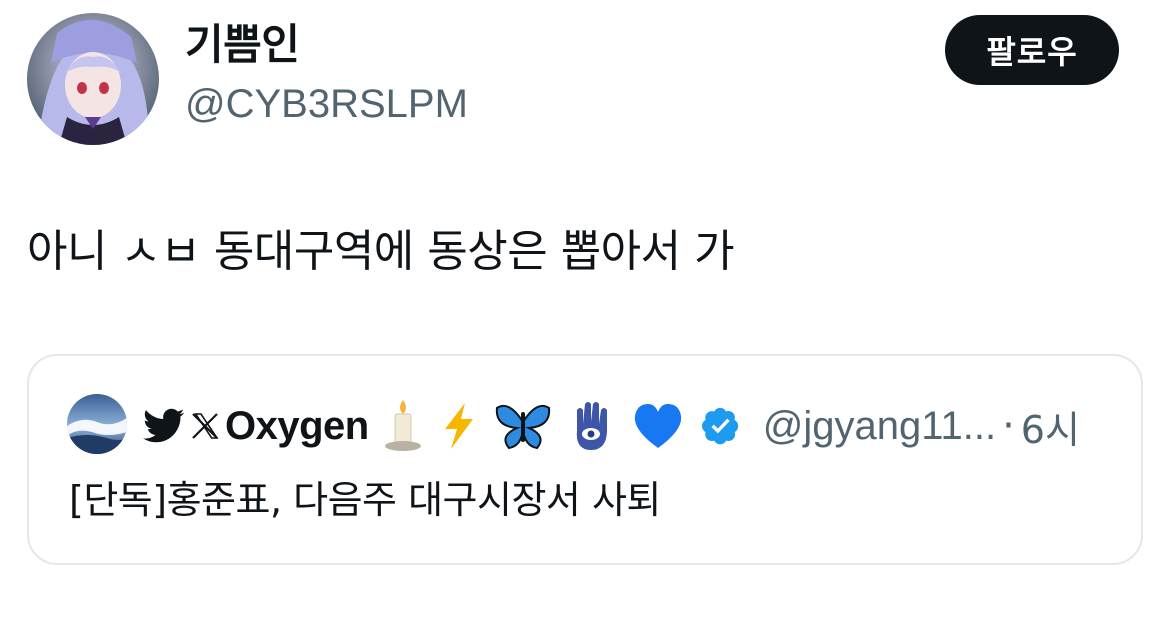 The width and height of the screenshot is (1170, 617). Describe the element at coordinates (523, 426) in the screenshot. I see `butterfly-icon` at that location.